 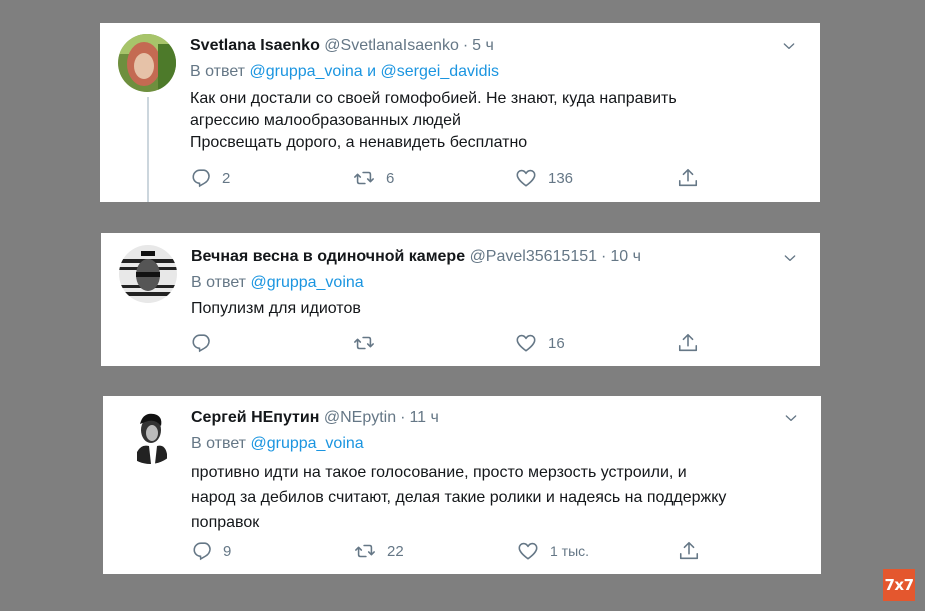 I want to click on like-button: 16, so click(x=539, y=343).